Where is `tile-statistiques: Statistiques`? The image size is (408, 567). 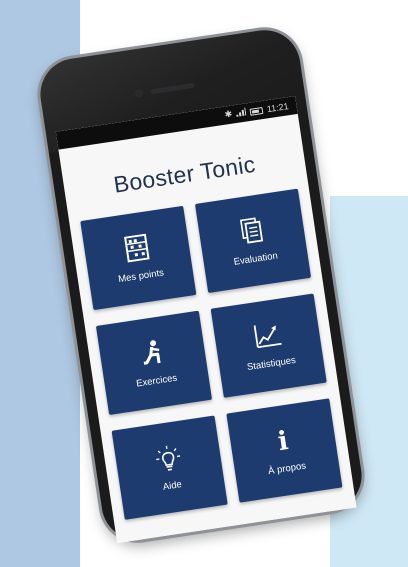
tile-statistiques: Statistiques is located at coordinates (268, 345).